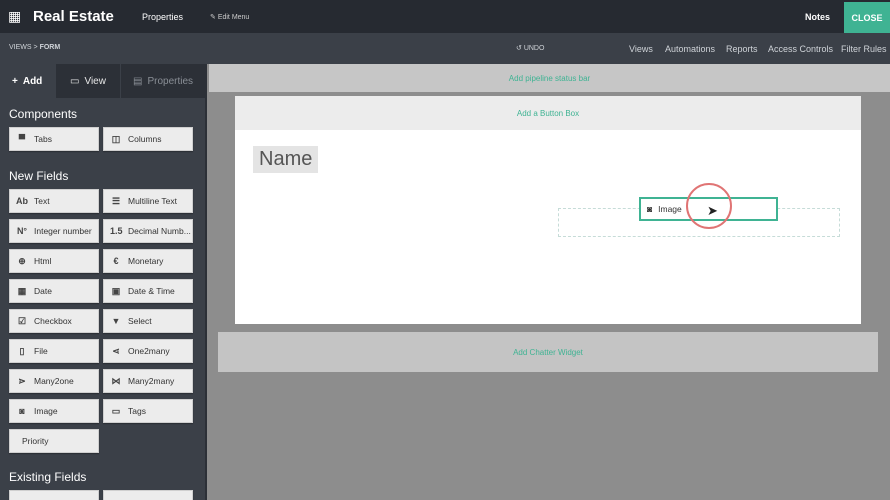 The height and width of the screenshot is (500, 890). Describe the element at coordinates (162, 17) in the screenshot. I see `menu-properties: Properties` at that location.